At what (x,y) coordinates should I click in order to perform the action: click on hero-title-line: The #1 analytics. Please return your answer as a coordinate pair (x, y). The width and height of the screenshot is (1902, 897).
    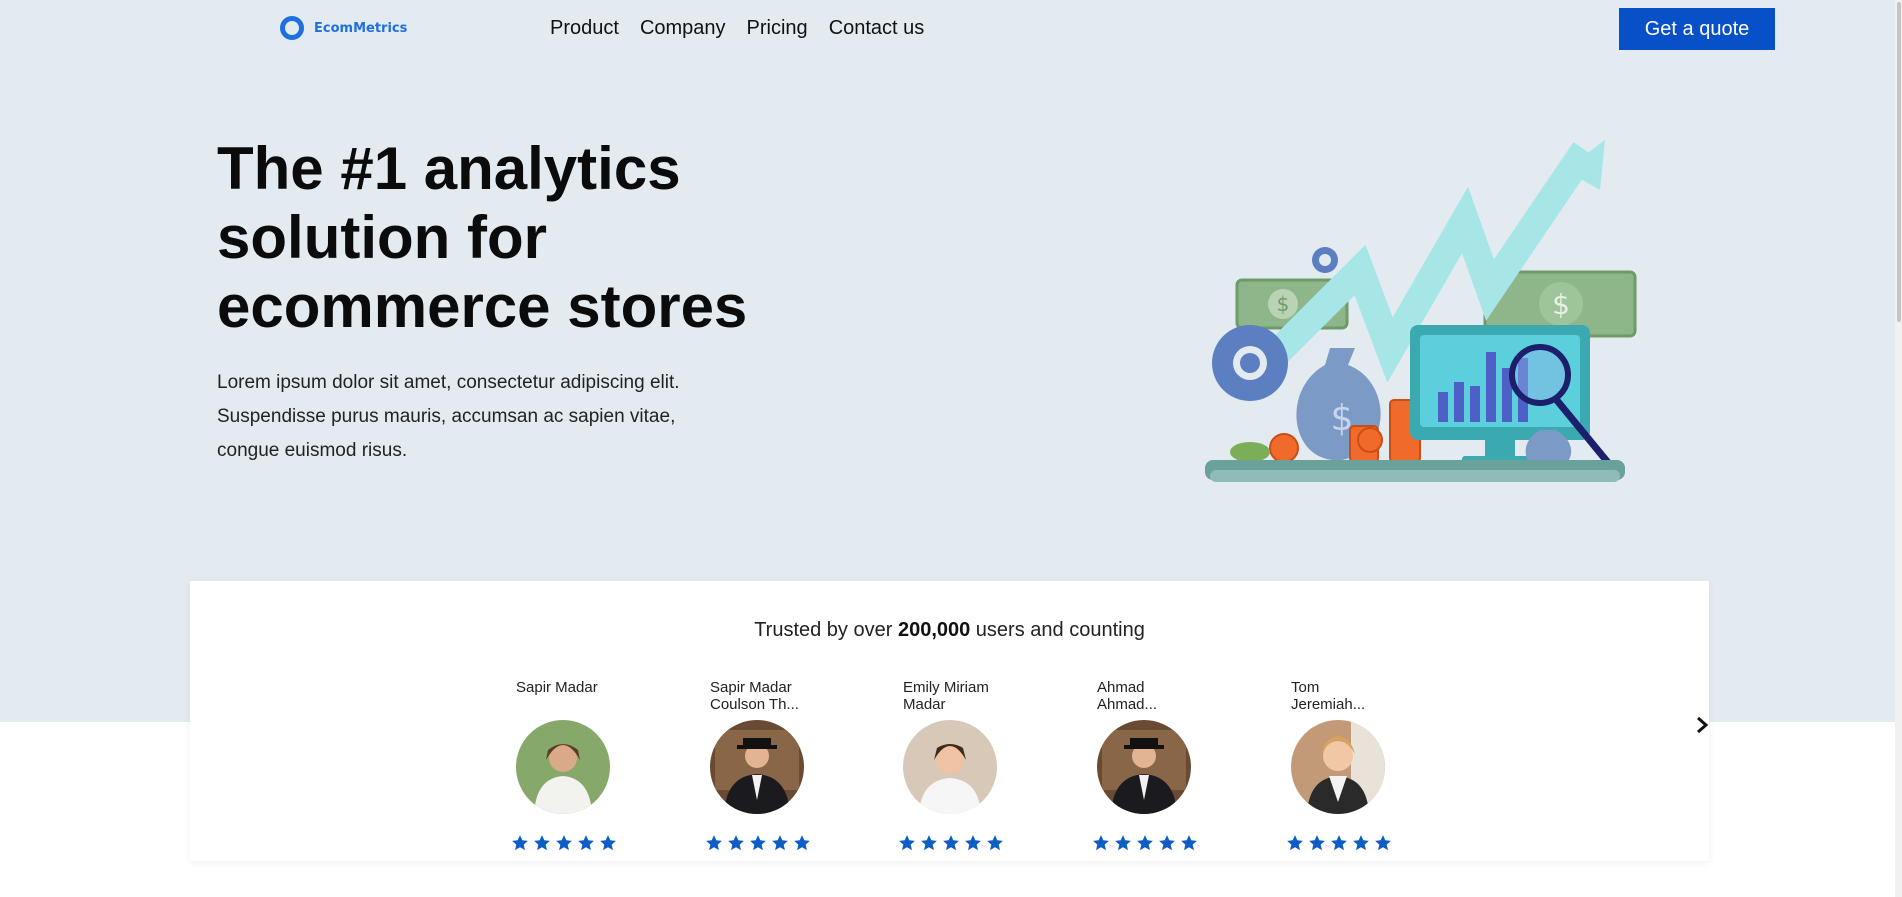
    Looking at the image, I should click on (449, 168).